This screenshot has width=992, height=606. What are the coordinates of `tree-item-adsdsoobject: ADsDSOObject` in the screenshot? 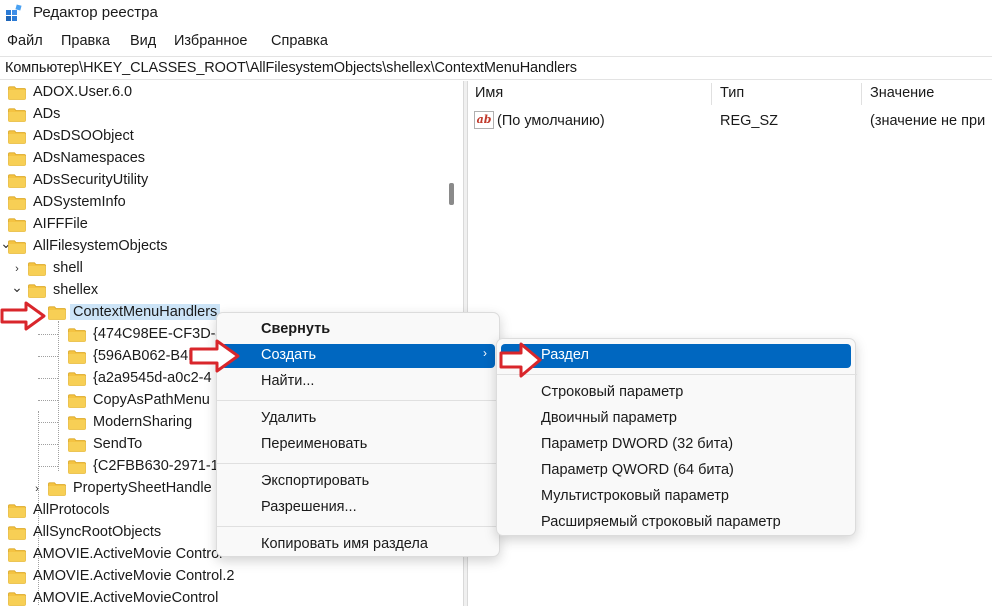 It's located at (221, 137).